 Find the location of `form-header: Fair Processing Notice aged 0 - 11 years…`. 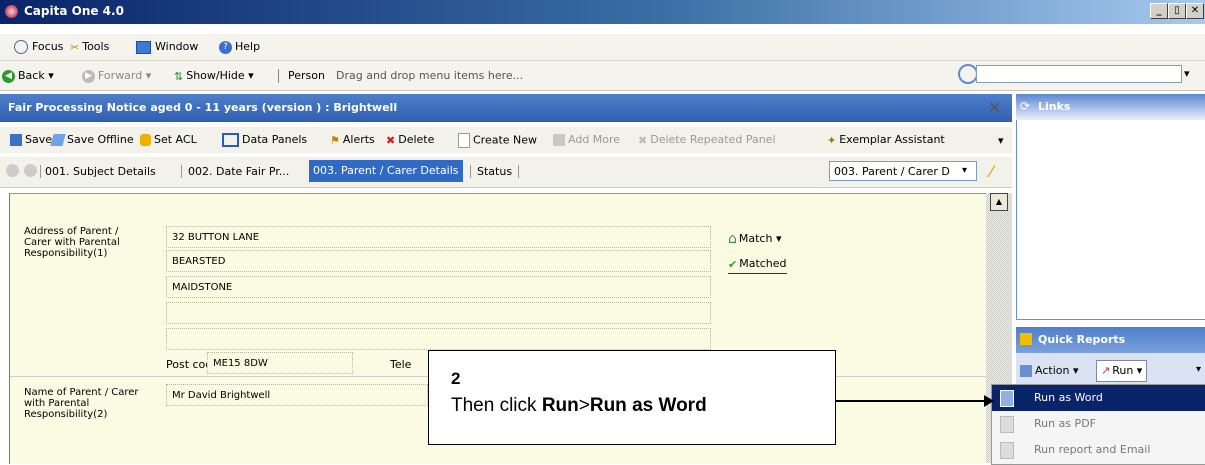

form-header: Fair Processing Notice aged 0 - 11 years… is located at coordinates (506, 108).